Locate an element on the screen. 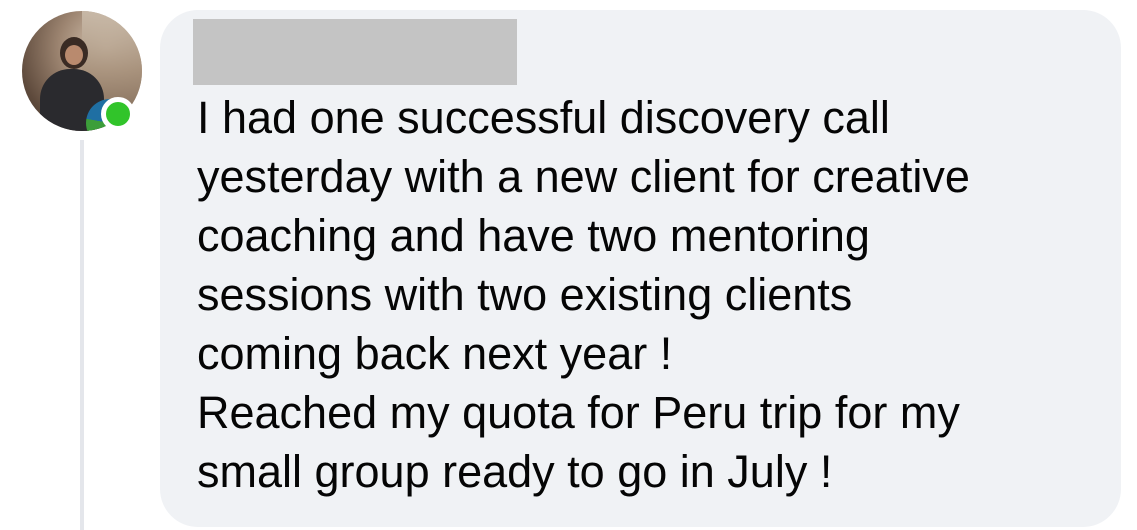 The width and height of the screenshot is (1137, 530). author-name-redacted is located at coordinates (355, 52).